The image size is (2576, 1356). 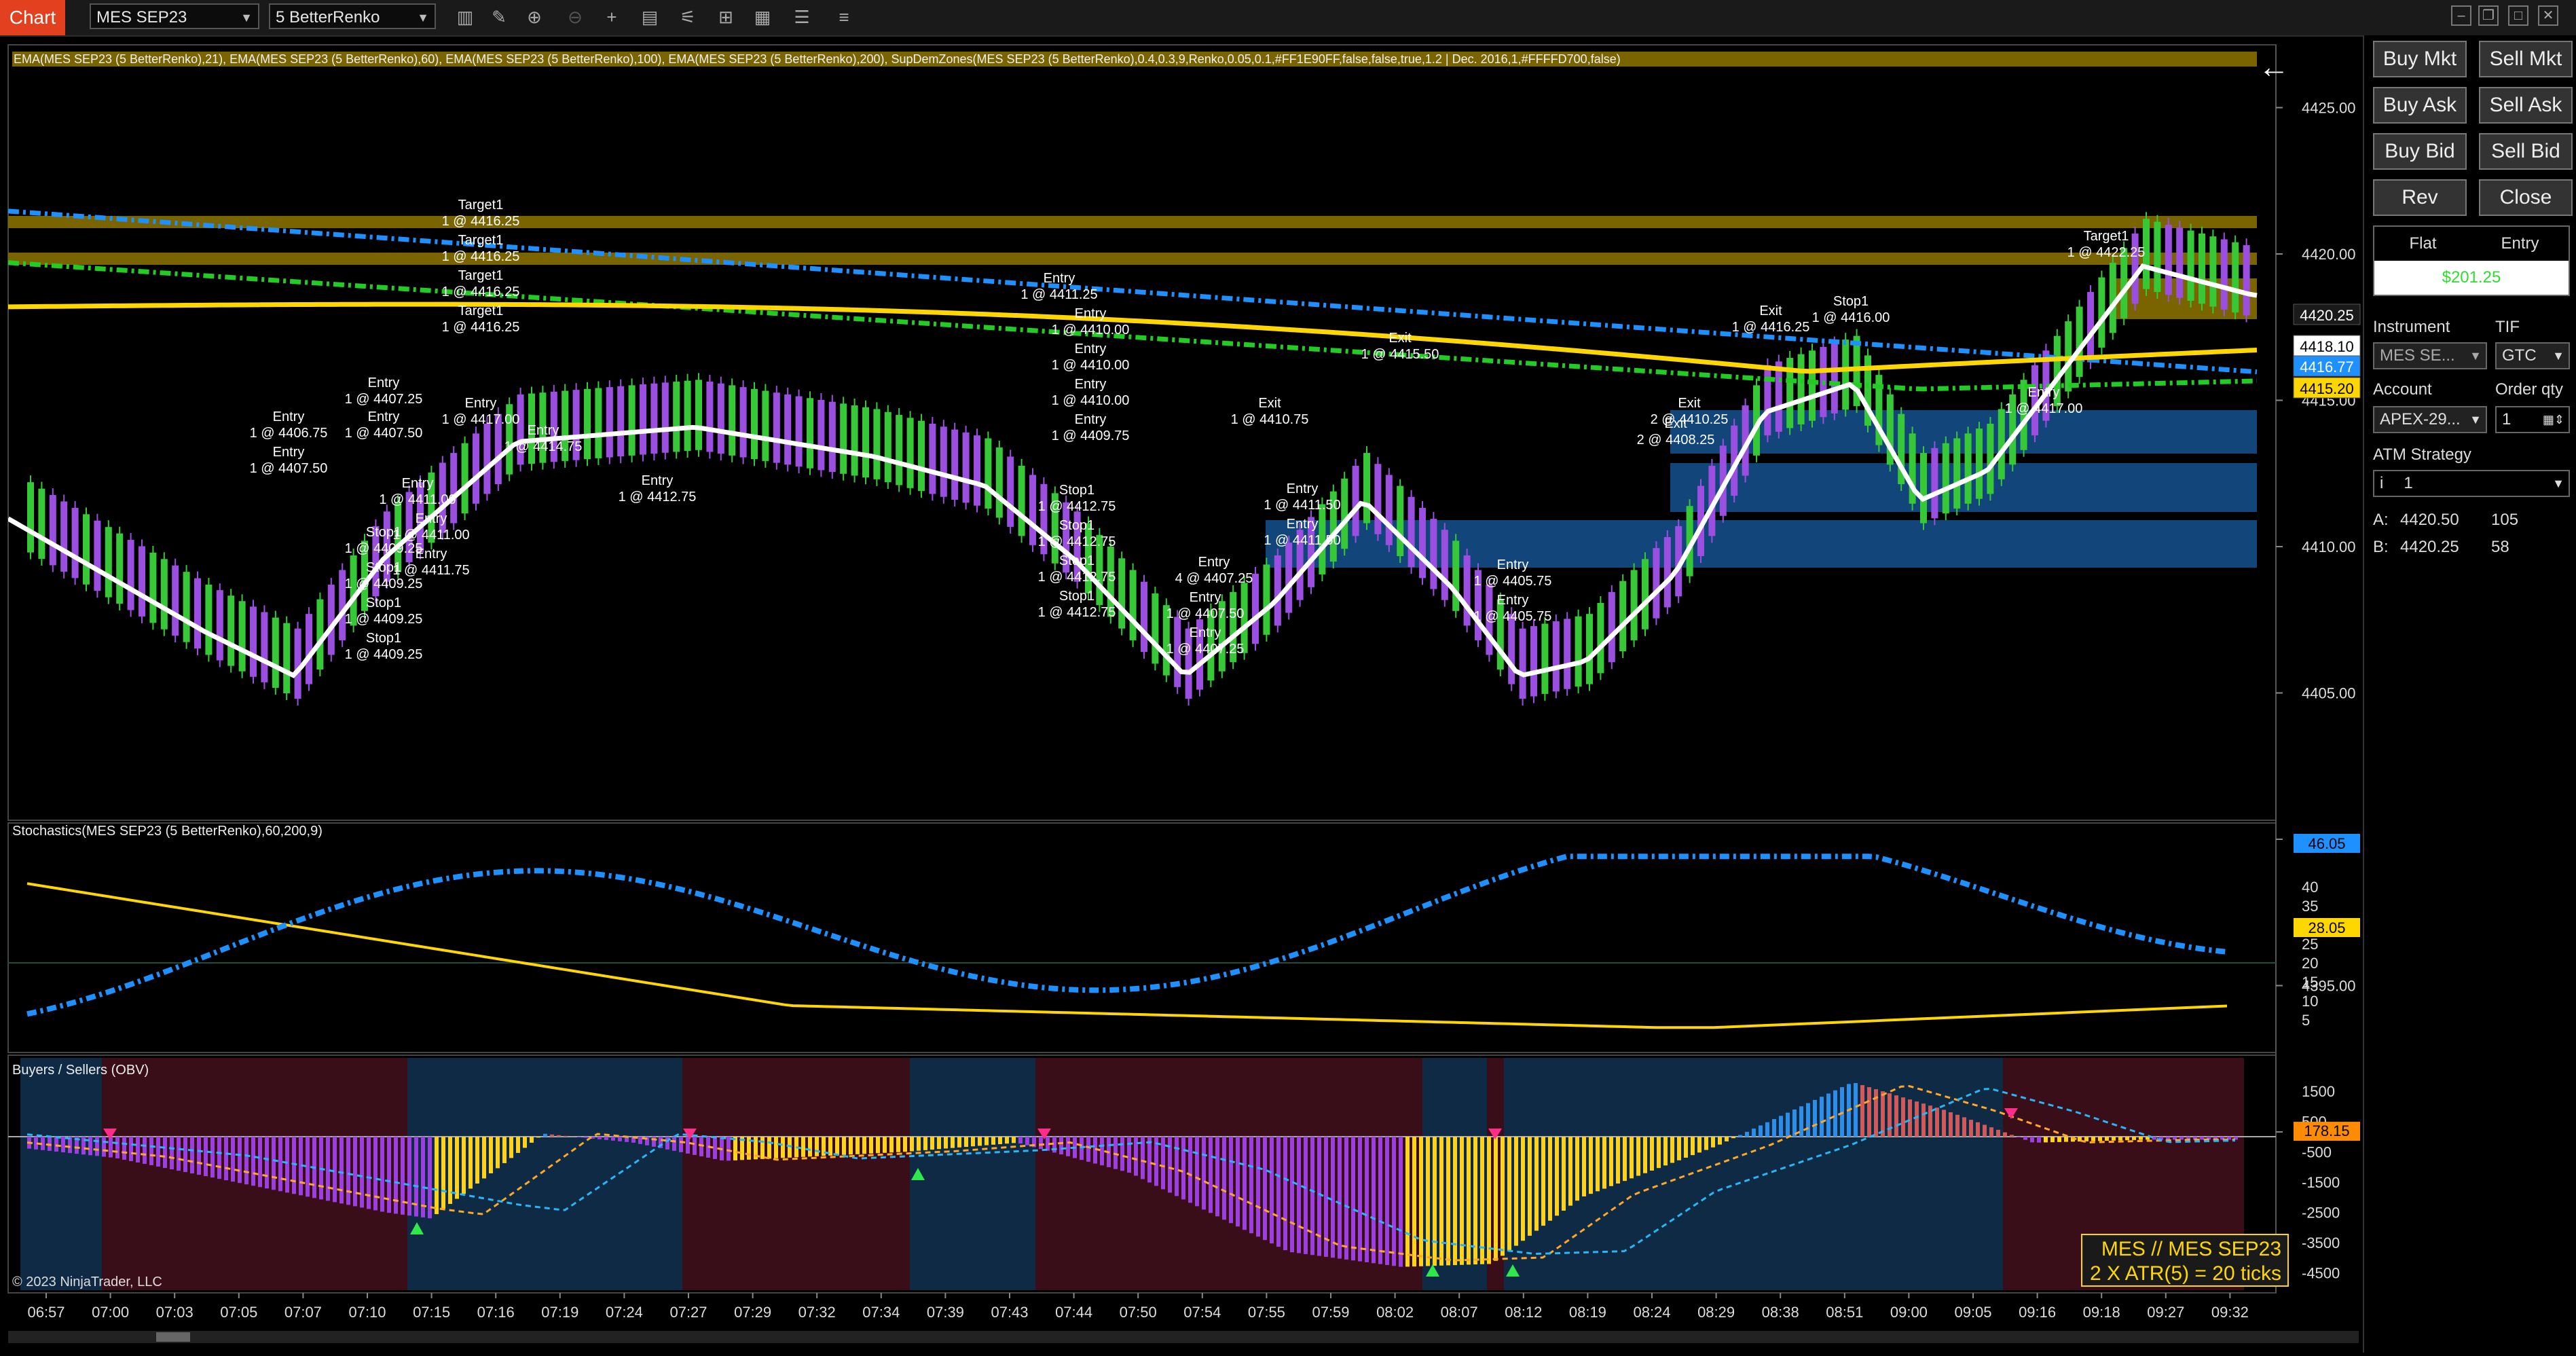 What do you see at coordinates (575, 17) in the screenshot?
I see `zoom-out-icon: ⊖` at bounding box center [575, 17].